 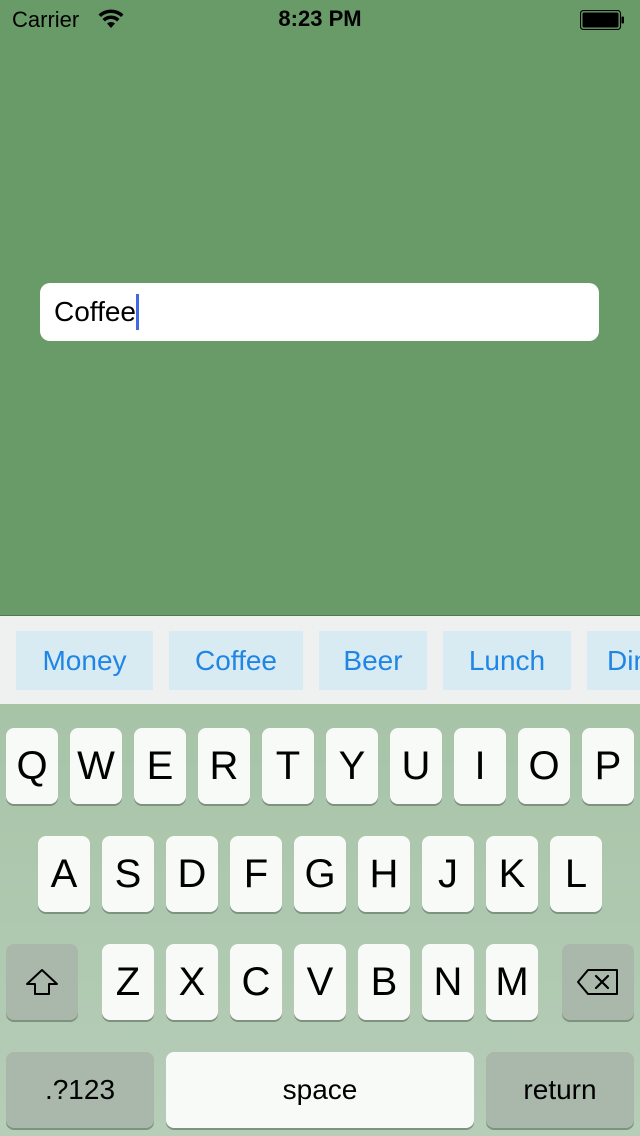 I want to click on key-q: Q, so click(x=32, y=766).